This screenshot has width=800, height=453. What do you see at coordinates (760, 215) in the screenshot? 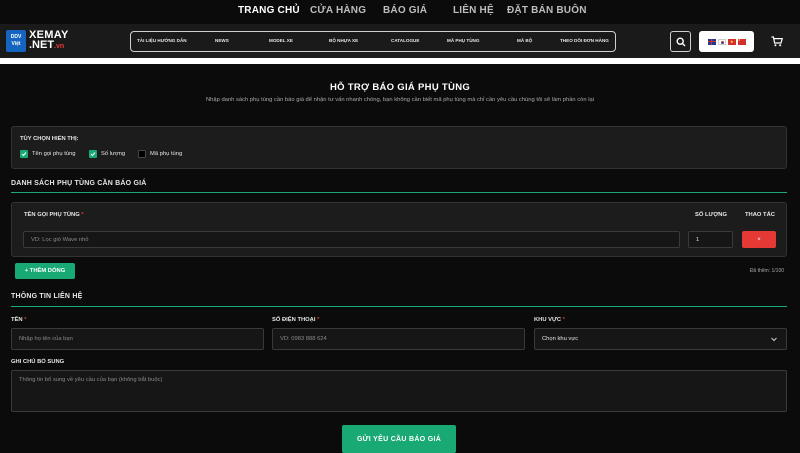
I see `col-action: THAO TÁC` at bounding box center [760, 215].